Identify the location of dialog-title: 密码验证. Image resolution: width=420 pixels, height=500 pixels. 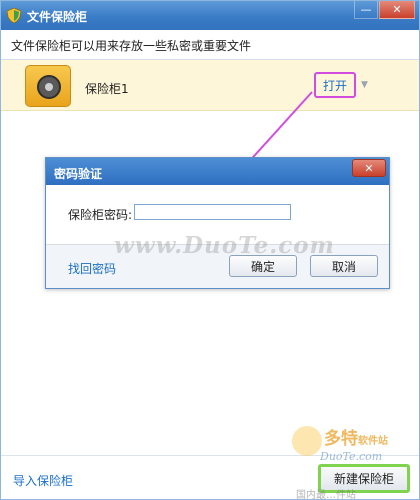
(78, 174).